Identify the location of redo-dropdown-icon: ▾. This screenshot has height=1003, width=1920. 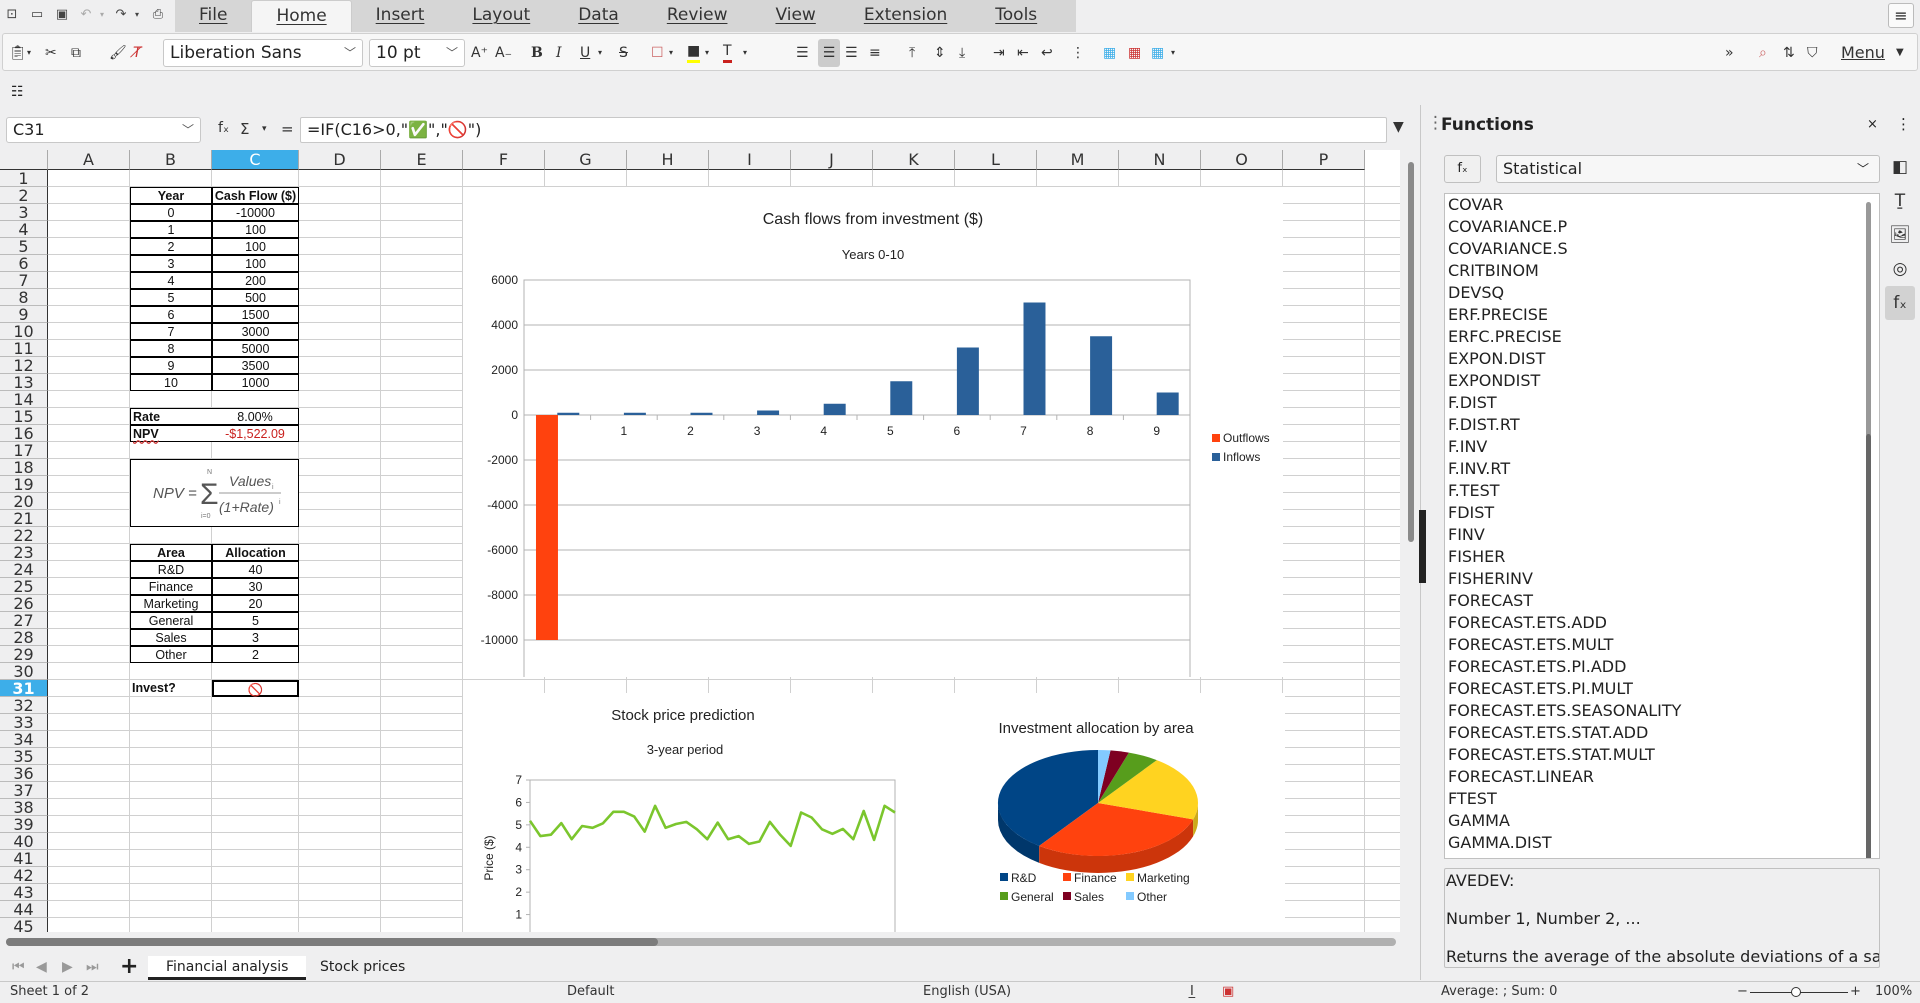
(137, 15).